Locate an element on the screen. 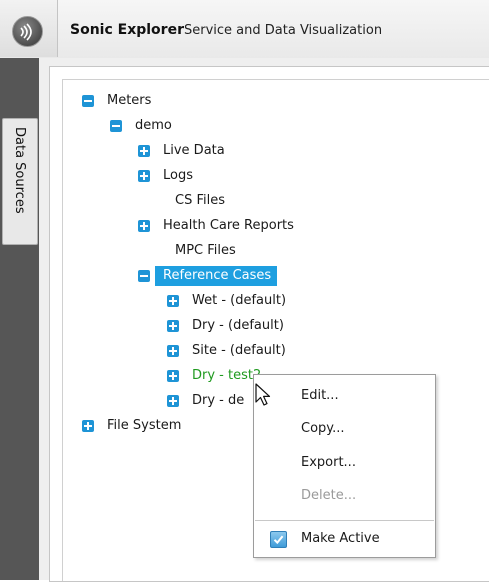 The height and width of the screenshot is (582, 489). tree-node-label: Meters is located at coordinates (129, 100).